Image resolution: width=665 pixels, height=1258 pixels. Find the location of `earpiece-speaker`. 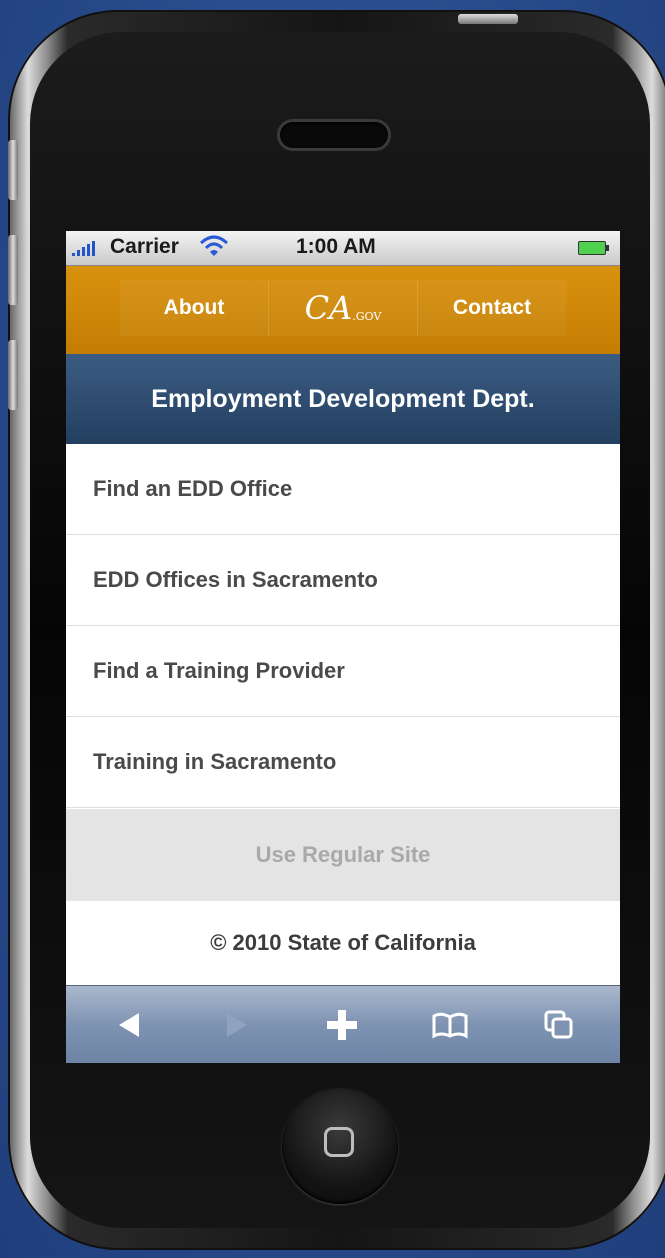

earpiece-speaker is located at coordinates (334, 135).